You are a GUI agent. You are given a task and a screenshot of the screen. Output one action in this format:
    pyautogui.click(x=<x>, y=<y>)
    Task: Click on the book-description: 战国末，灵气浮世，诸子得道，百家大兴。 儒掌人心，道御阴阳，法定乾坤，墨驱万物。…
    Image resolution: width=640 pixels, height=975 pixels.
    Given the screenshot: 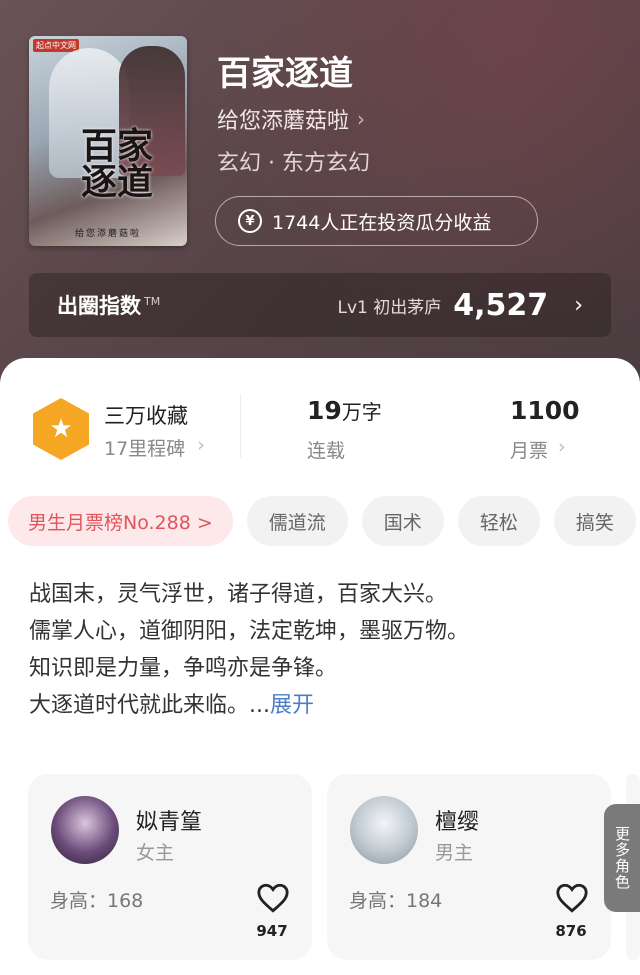 What is the action you would take?
    pyautogui.click(x=324, y=650)
    